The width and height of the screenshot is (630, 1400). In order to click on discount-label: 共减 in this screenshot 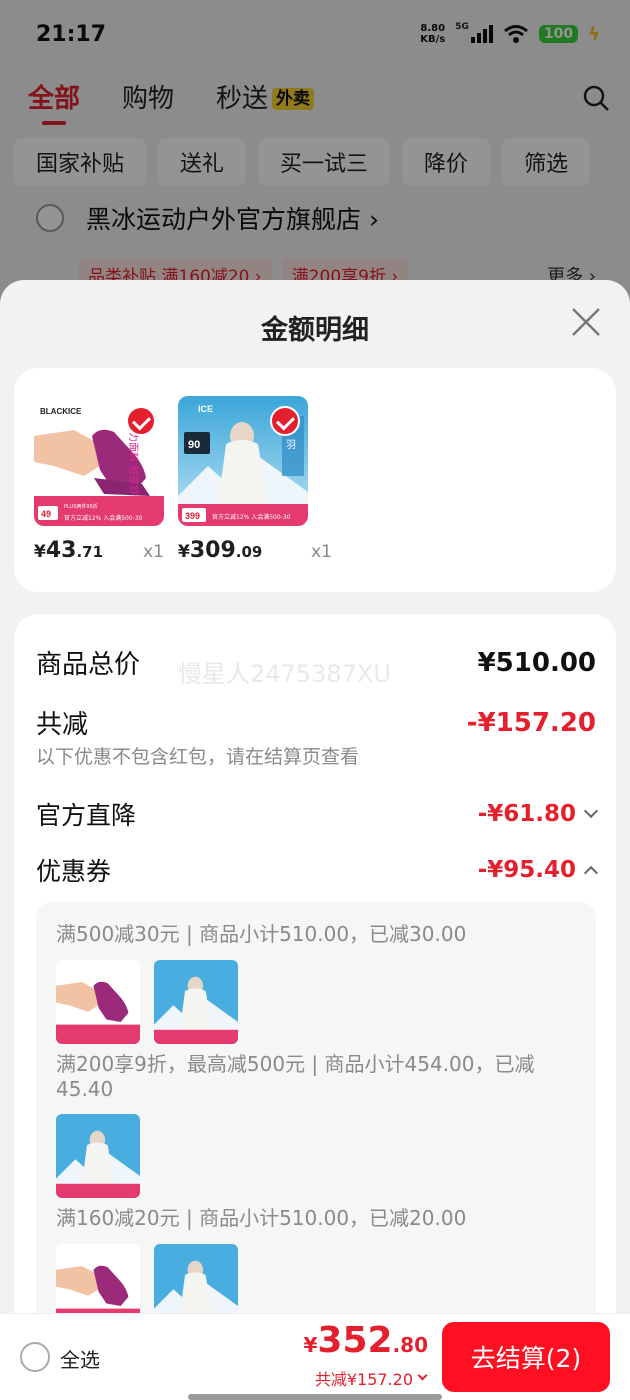, I will do `click(62, 725)`.